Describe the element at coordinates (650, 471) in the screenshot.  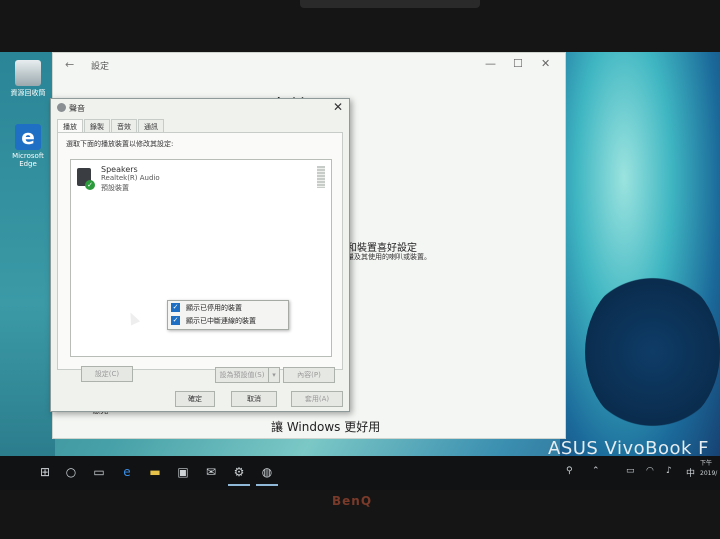
I see `wifi-icon: ◠` at that location.